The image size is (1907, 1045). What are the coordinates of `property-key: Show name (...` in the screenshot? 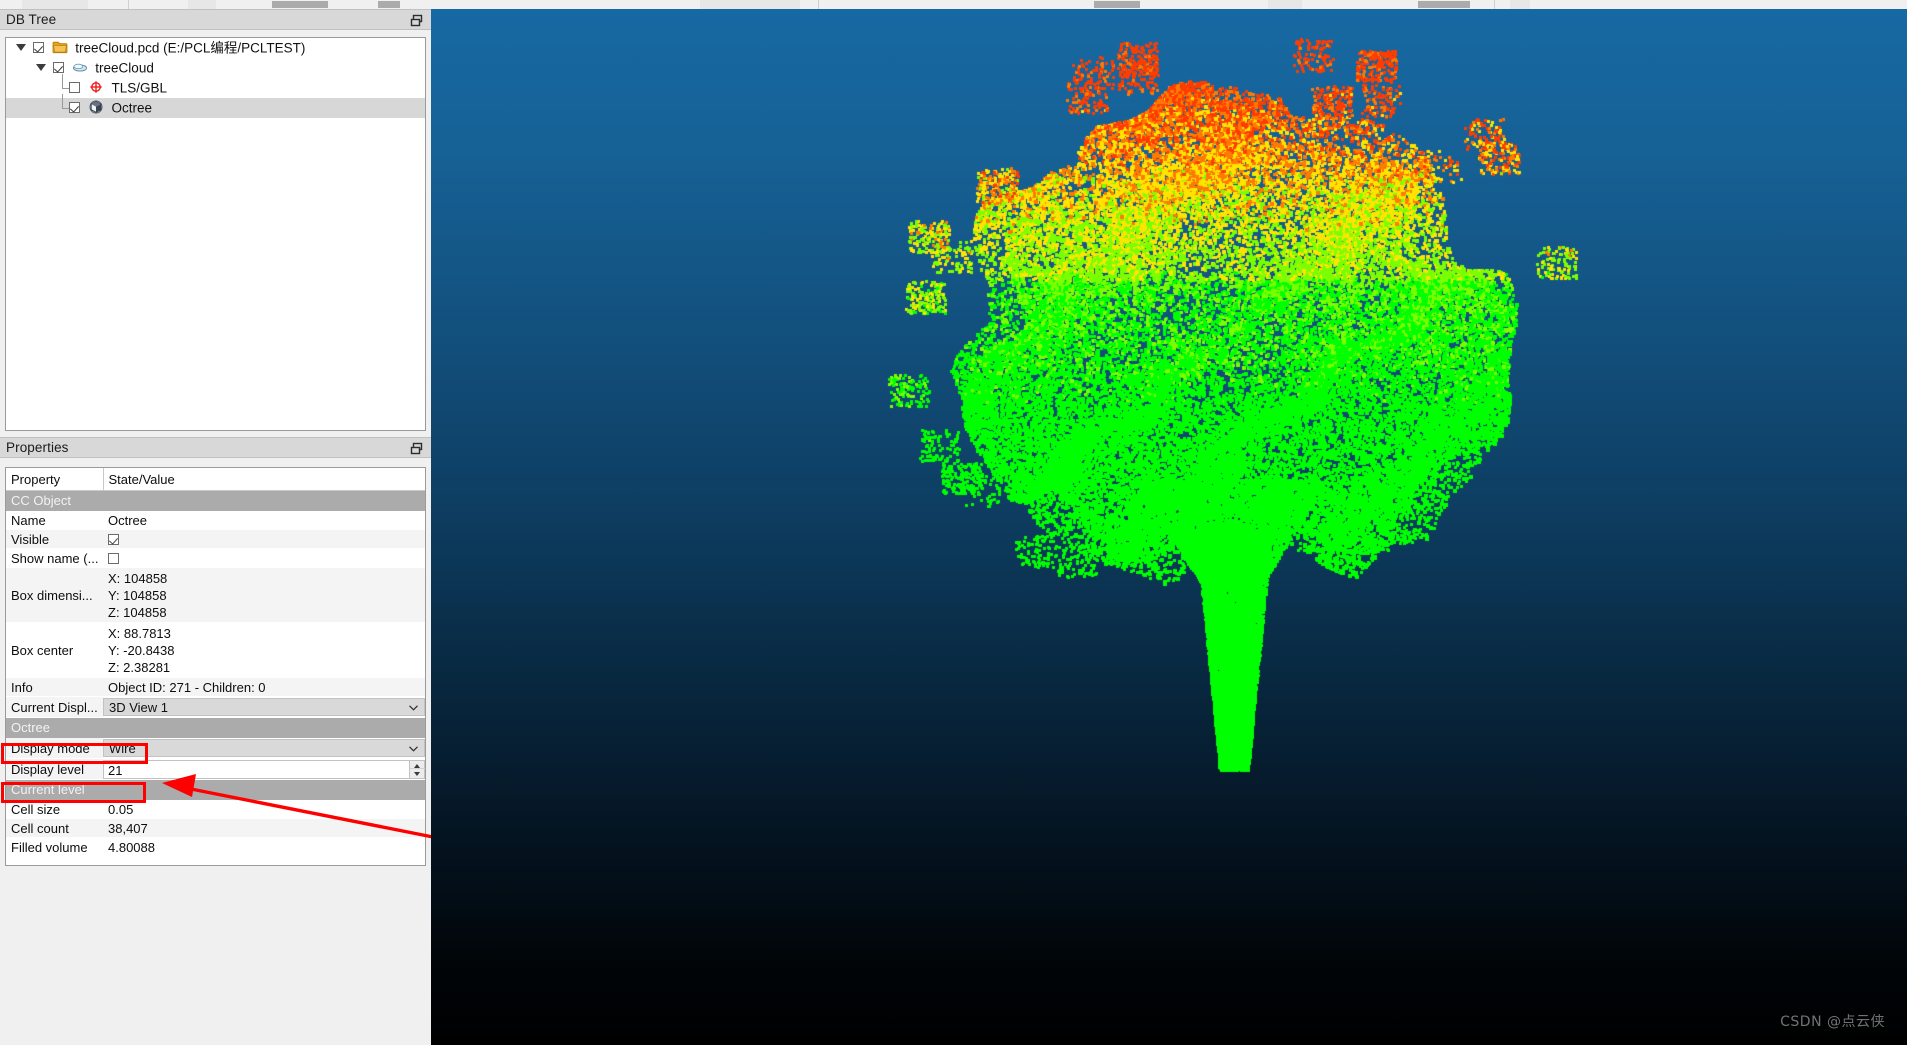 It's located at (54, 558).